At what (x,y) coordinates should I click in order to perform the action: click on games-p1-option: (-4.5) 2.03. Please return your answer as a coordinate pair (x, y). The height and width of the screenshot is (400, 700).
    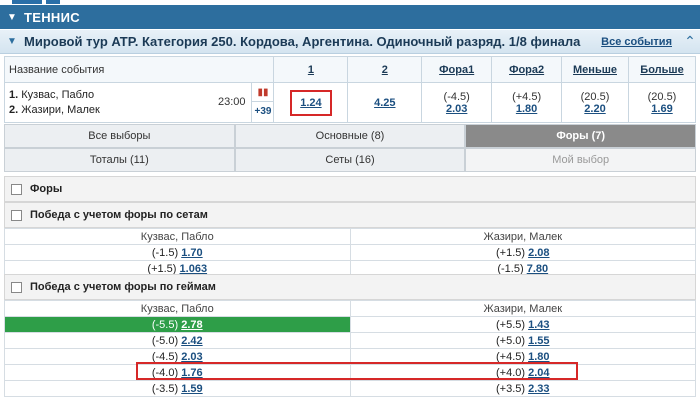
    Looking at the image, I should click on (177, 356).